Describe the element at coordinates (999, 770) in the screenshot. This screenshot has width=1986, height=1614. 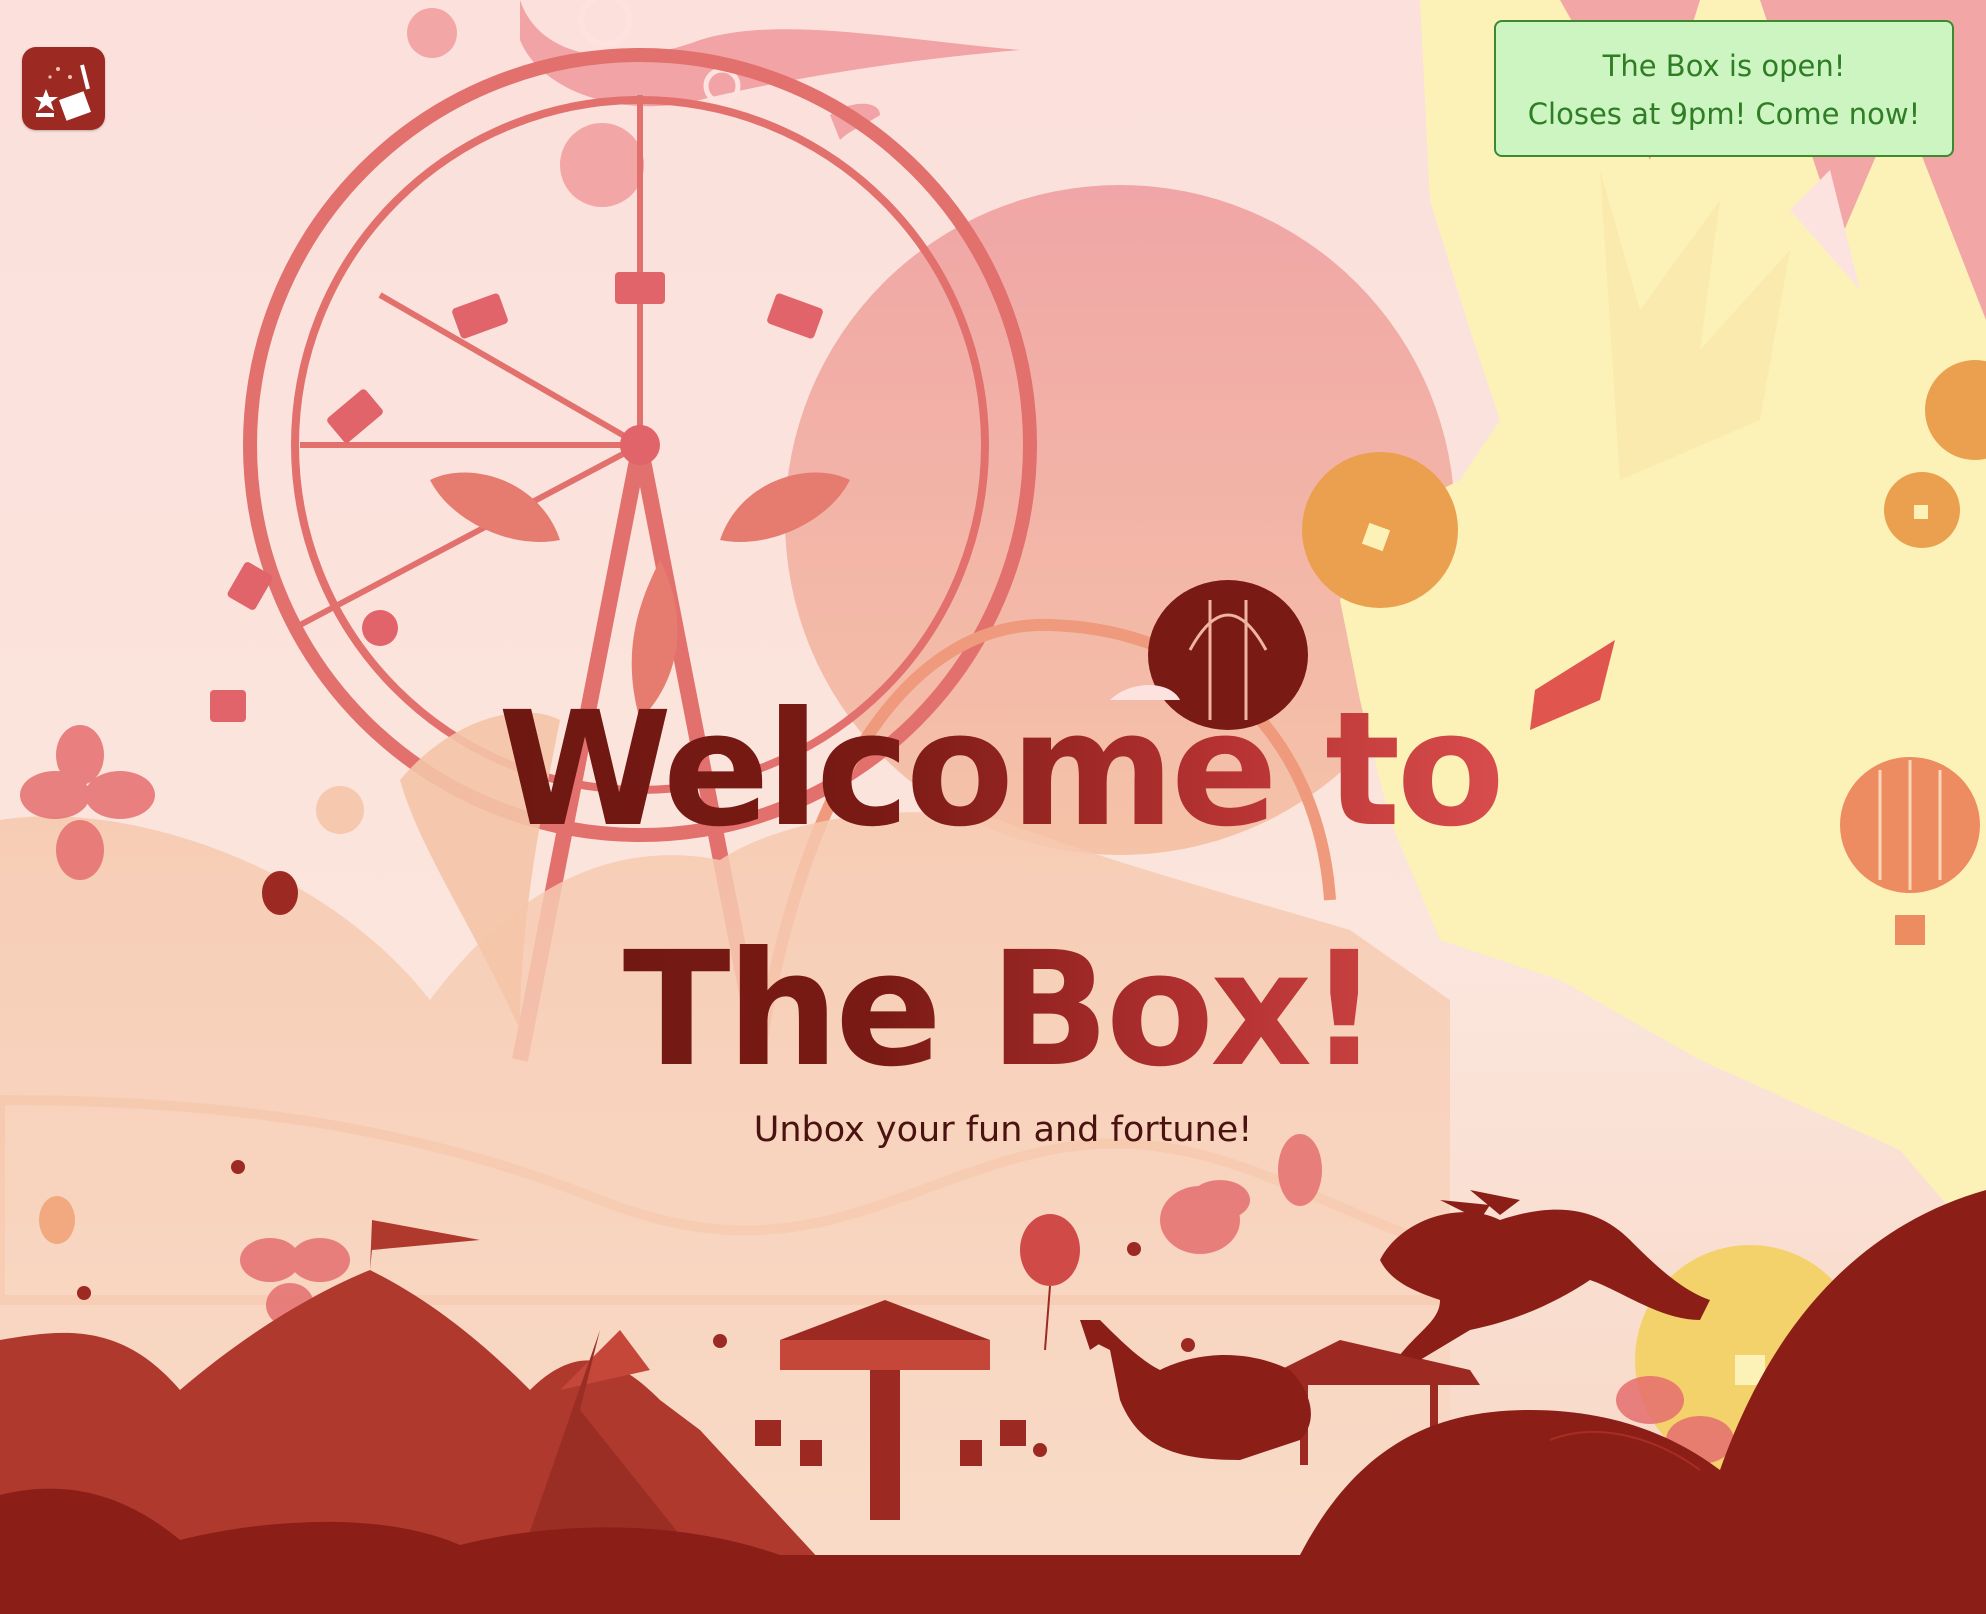
I see `hero-title-line-1: Welcome to` at that location.